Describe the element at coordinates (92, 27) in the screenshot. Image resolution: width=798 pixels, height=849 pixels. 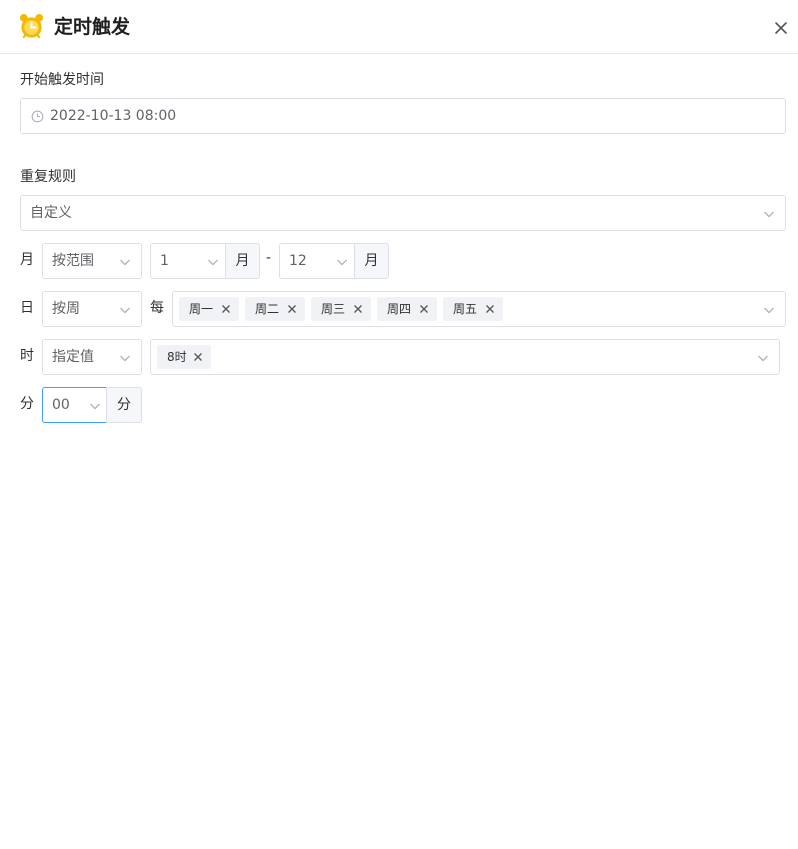
I see `dialog-title: 定时触发` at that location.